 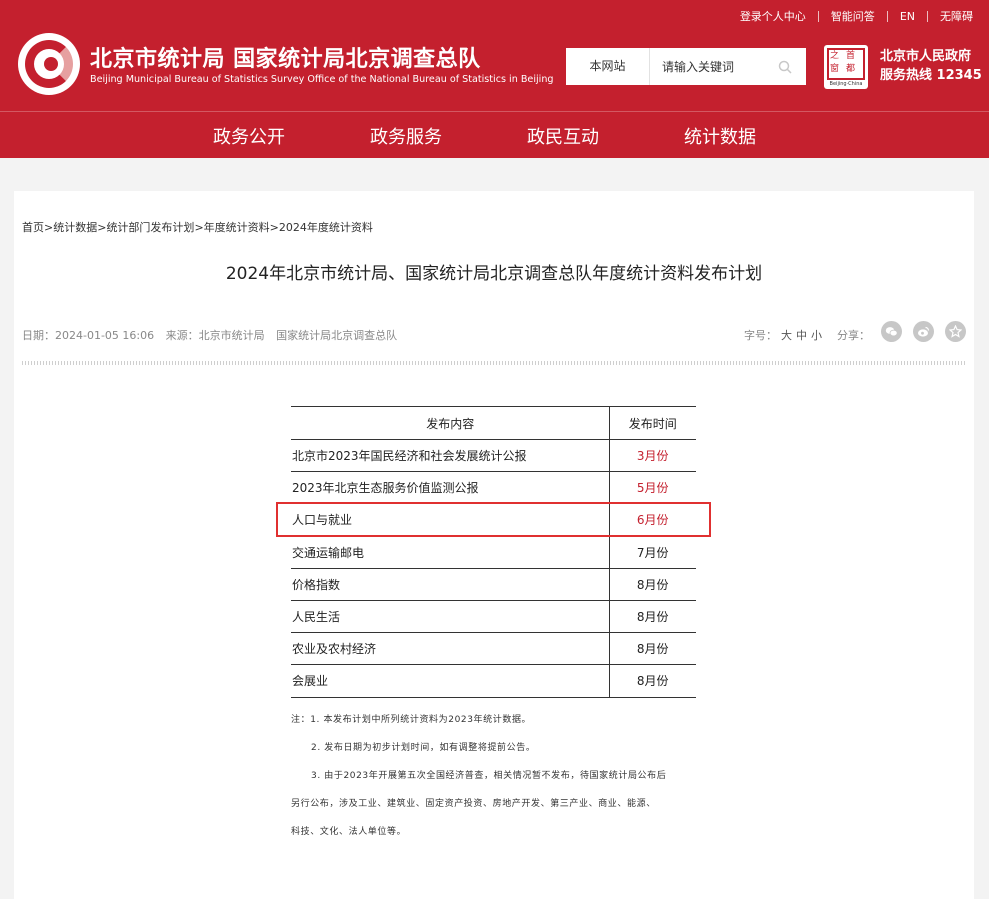 What do you see at coordinates (720, 136) in the screenshot?
I see `nav-statistics-data: 统计数据` at bounding box center [720, 136].